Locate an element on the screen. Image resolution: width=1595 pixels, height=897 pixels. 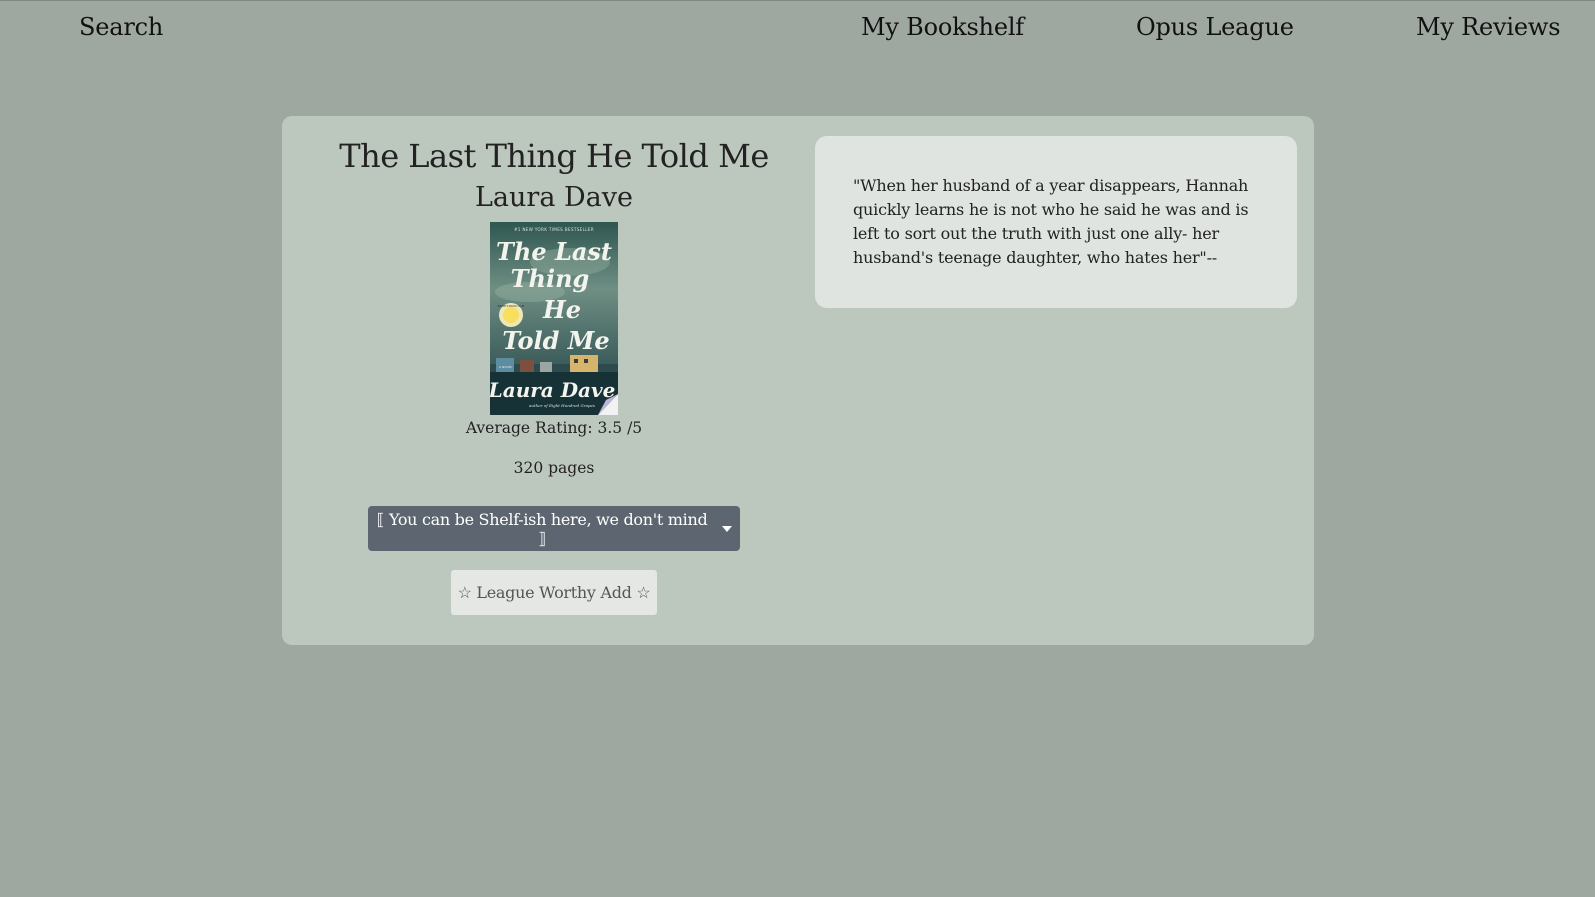
nav-opus-league-link: Opus League is located at coordinates (1215, 27).